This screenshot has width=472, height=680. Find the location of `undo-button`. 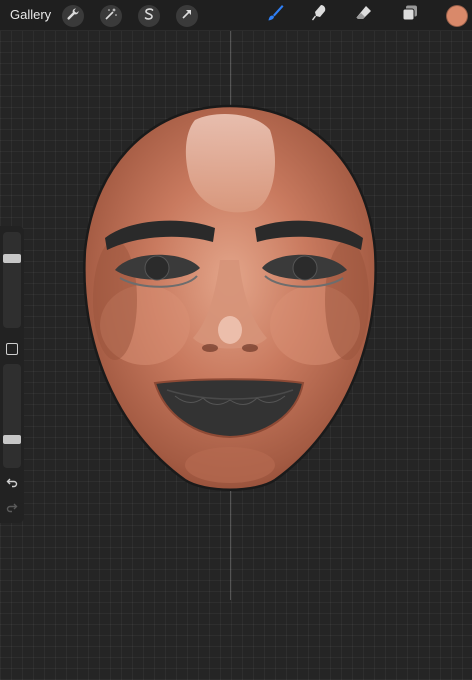

undo-button is located at coordinates (12, 484).